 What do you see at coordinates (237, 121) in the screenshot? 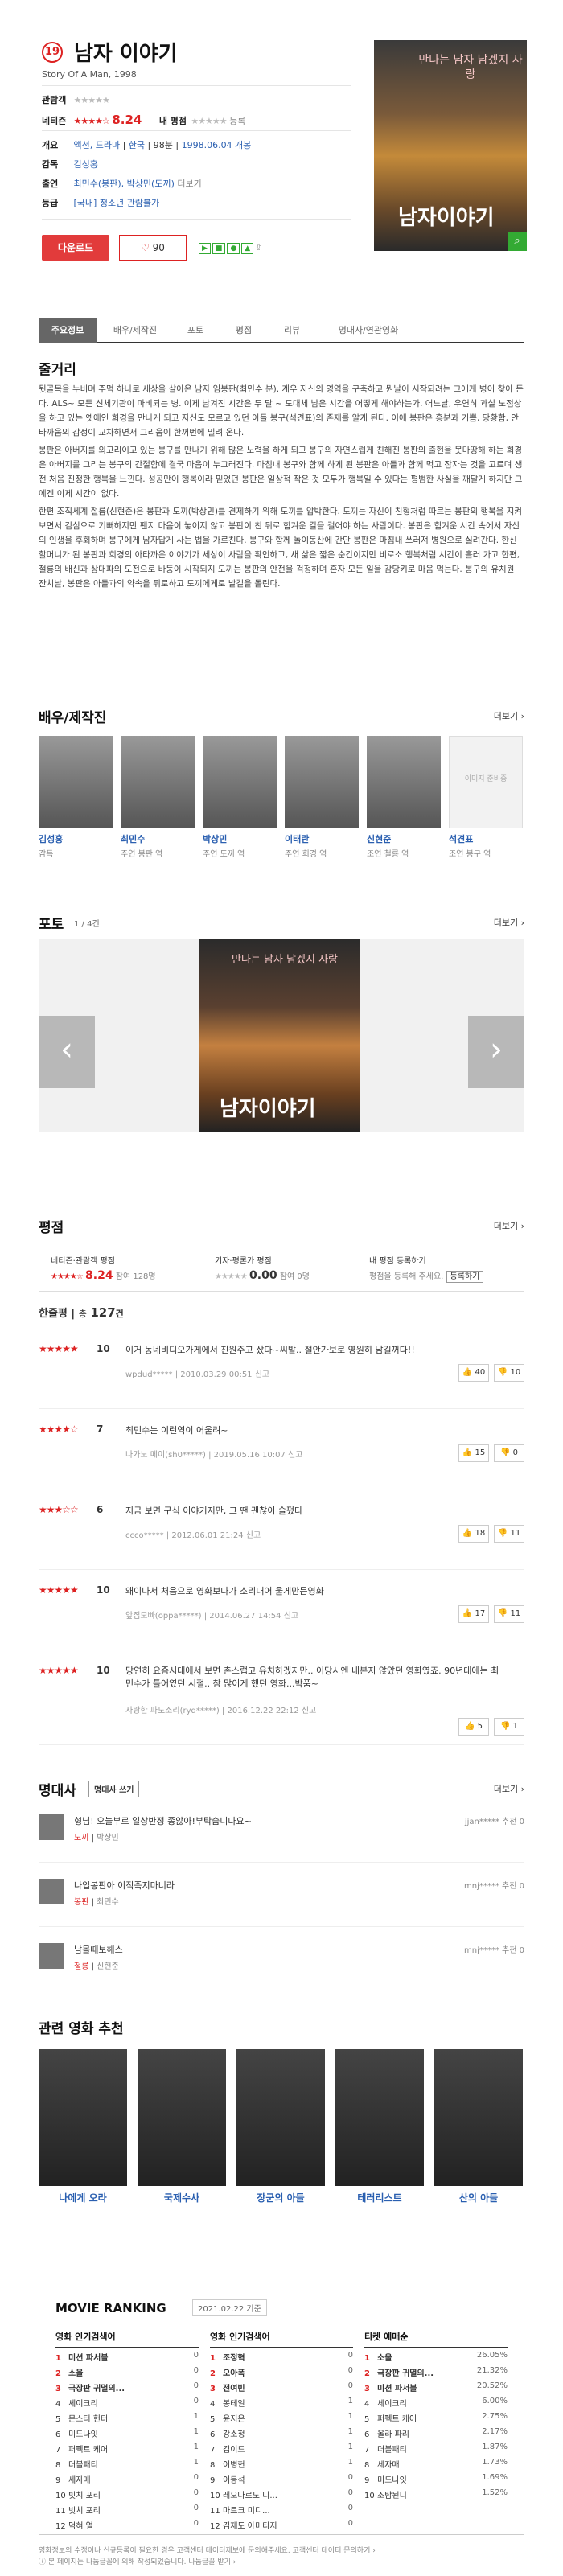
I see `my-rating-link: 등록` at bounding box center [237, 121].